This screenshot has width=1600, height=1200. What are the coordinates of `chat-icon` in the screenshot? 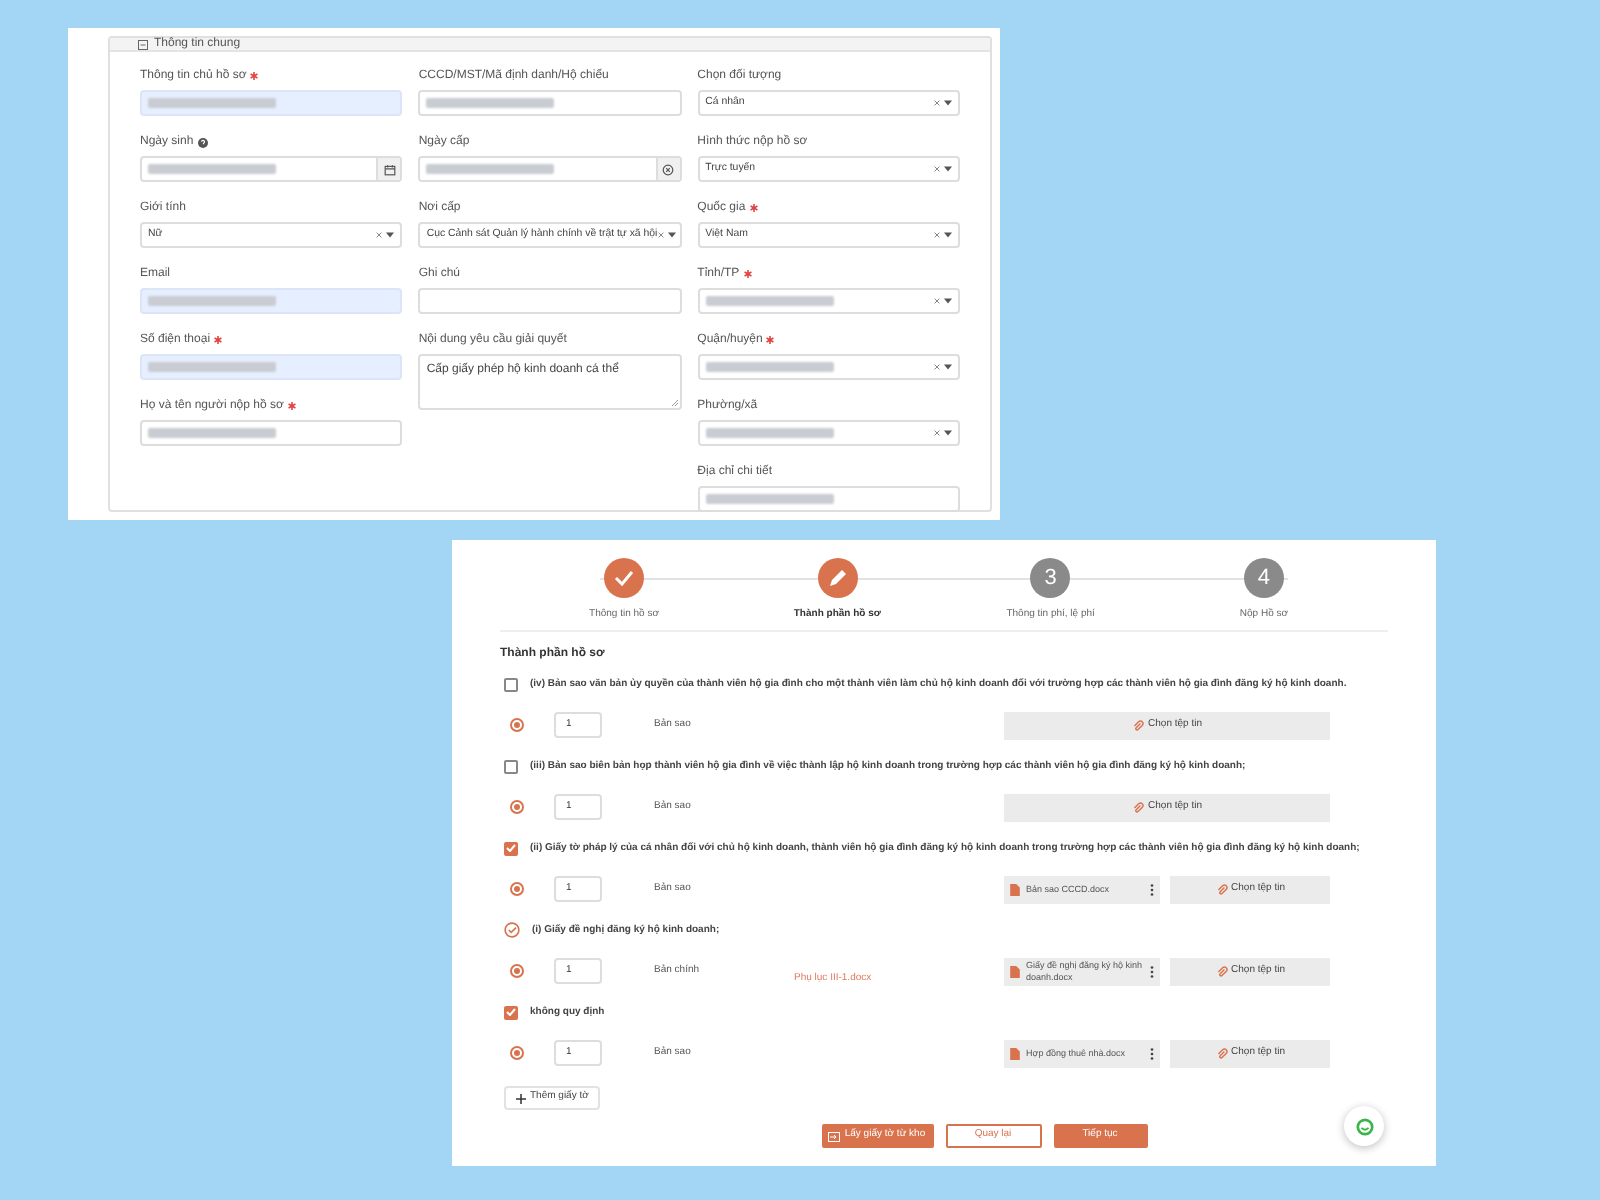 It's located at (1364, 1126).